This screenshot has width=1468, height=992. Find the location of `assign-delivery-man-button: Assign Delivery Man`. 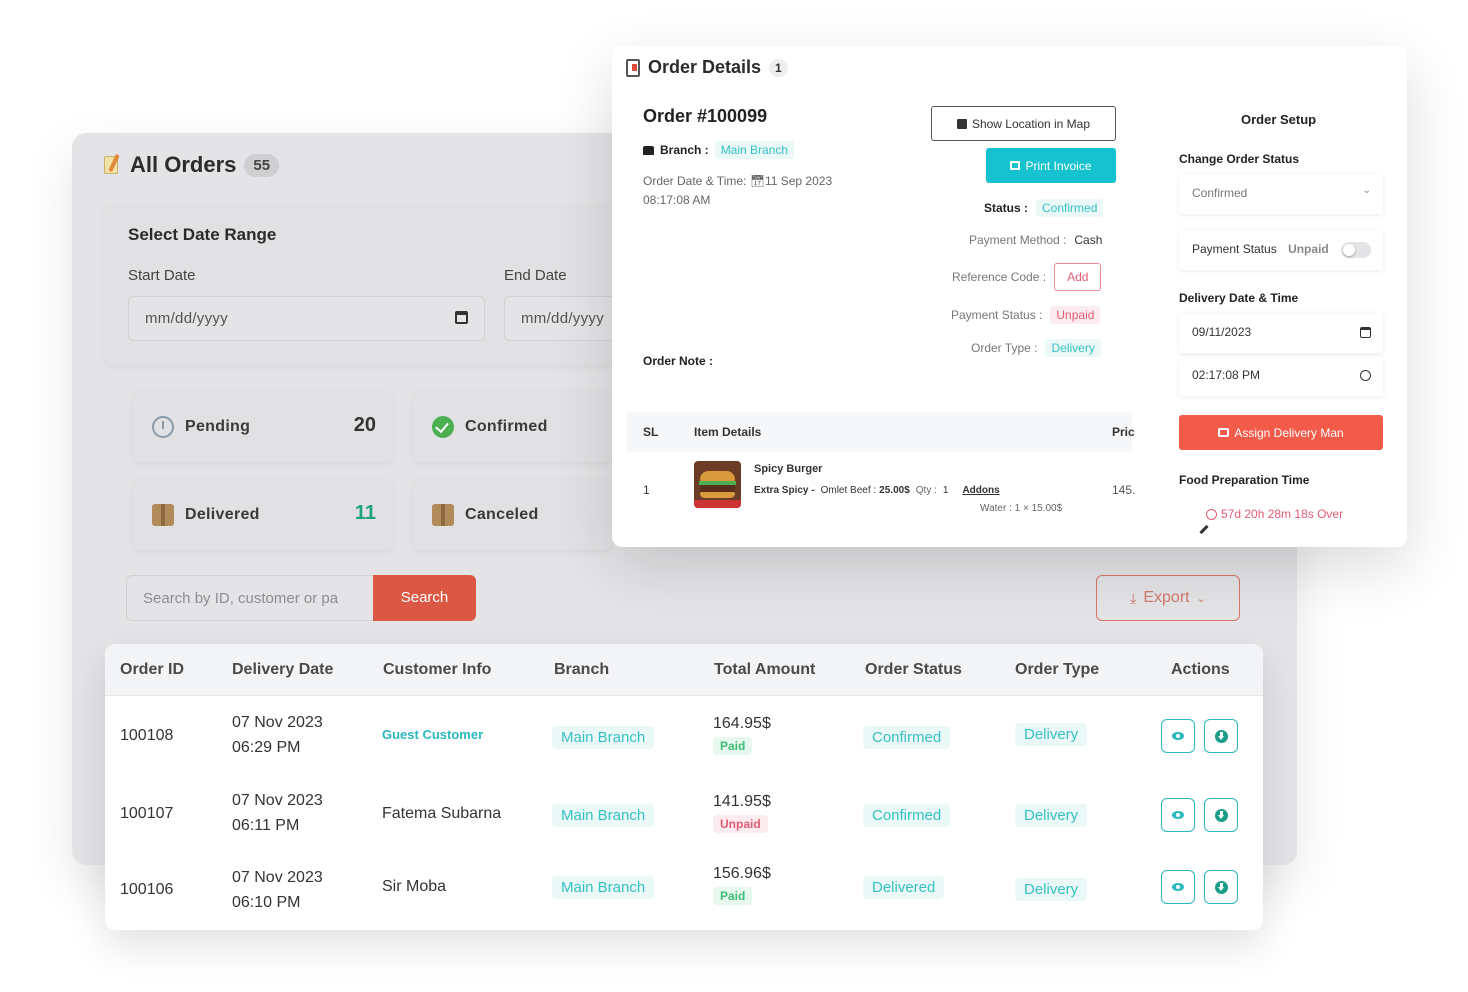

assign-delivery-man-button: Assign Delivery Man is located at coordinates (1281, 432).